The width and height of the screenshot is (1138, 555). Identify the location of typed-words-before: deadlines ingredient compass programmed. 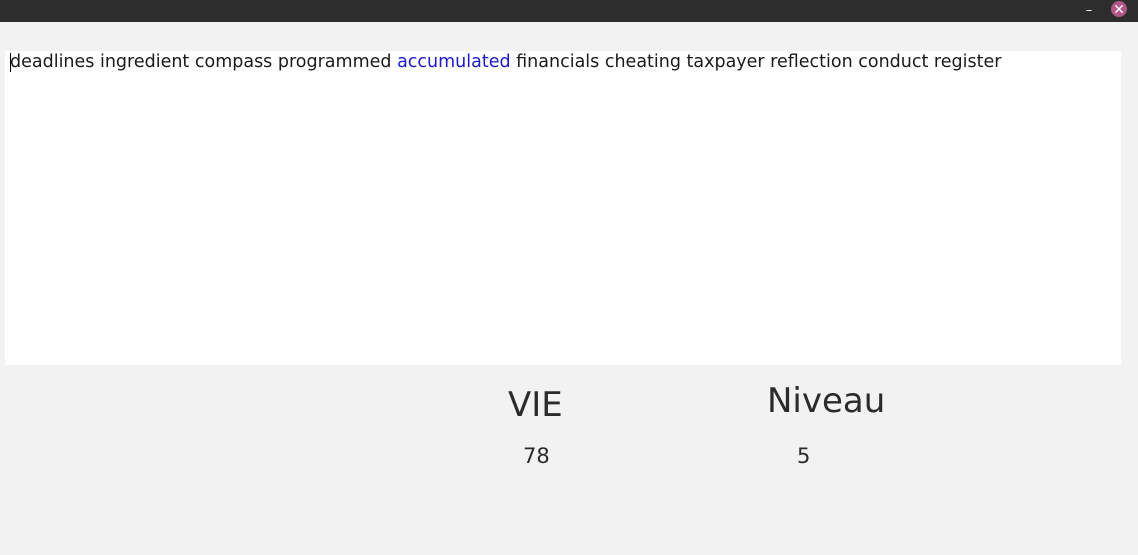
(204, 62).